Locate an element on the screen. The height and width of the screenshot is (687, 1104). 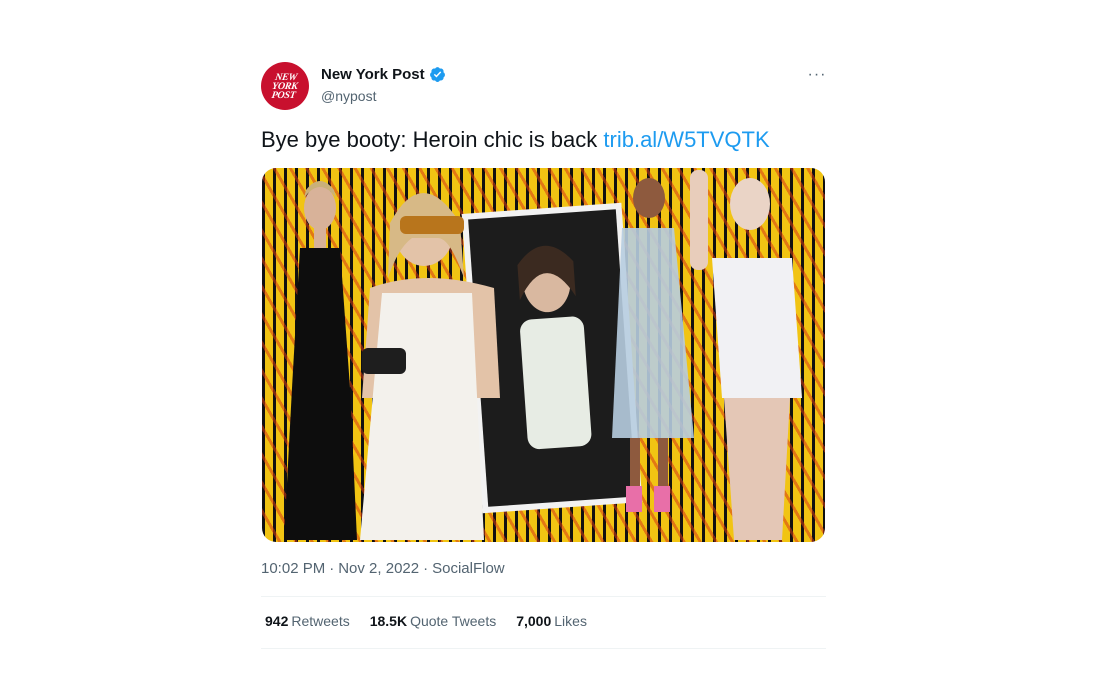
likes-stat: 7,000 Likes is located at coordinates (551, 621).